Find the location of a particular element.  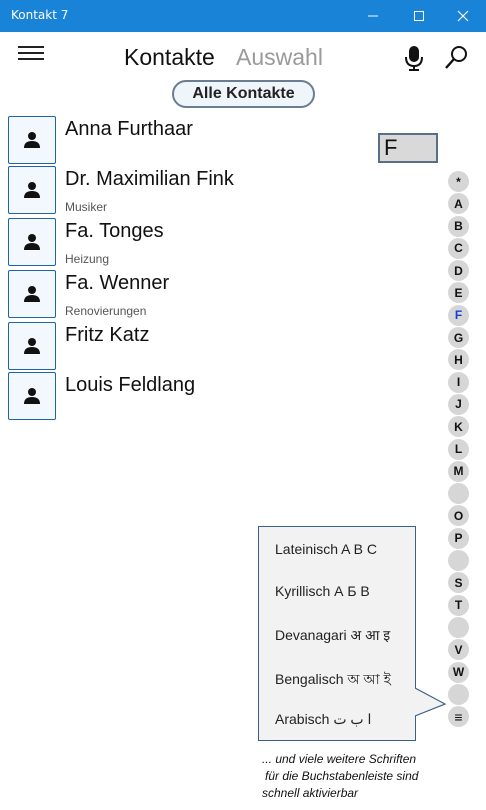

popup-pointer is located at coordinates (431, 702).